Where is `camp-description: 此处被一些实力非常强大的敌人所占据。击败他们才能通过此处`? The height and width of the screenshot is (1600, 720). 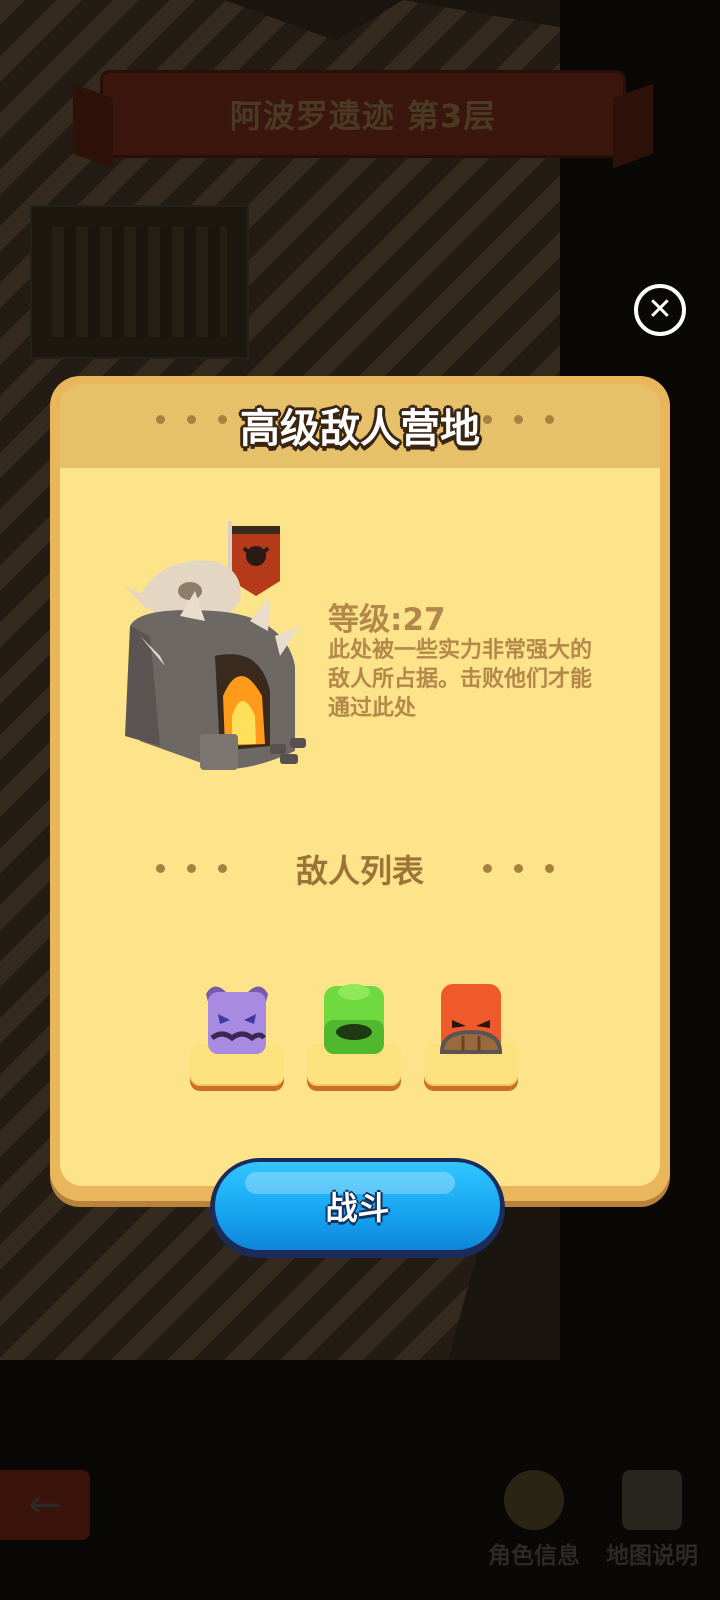 camp-description: 此处被一些实力非常强大的敌人所占据。击败他们才能通过此处 is located at coordinates (460, 679).